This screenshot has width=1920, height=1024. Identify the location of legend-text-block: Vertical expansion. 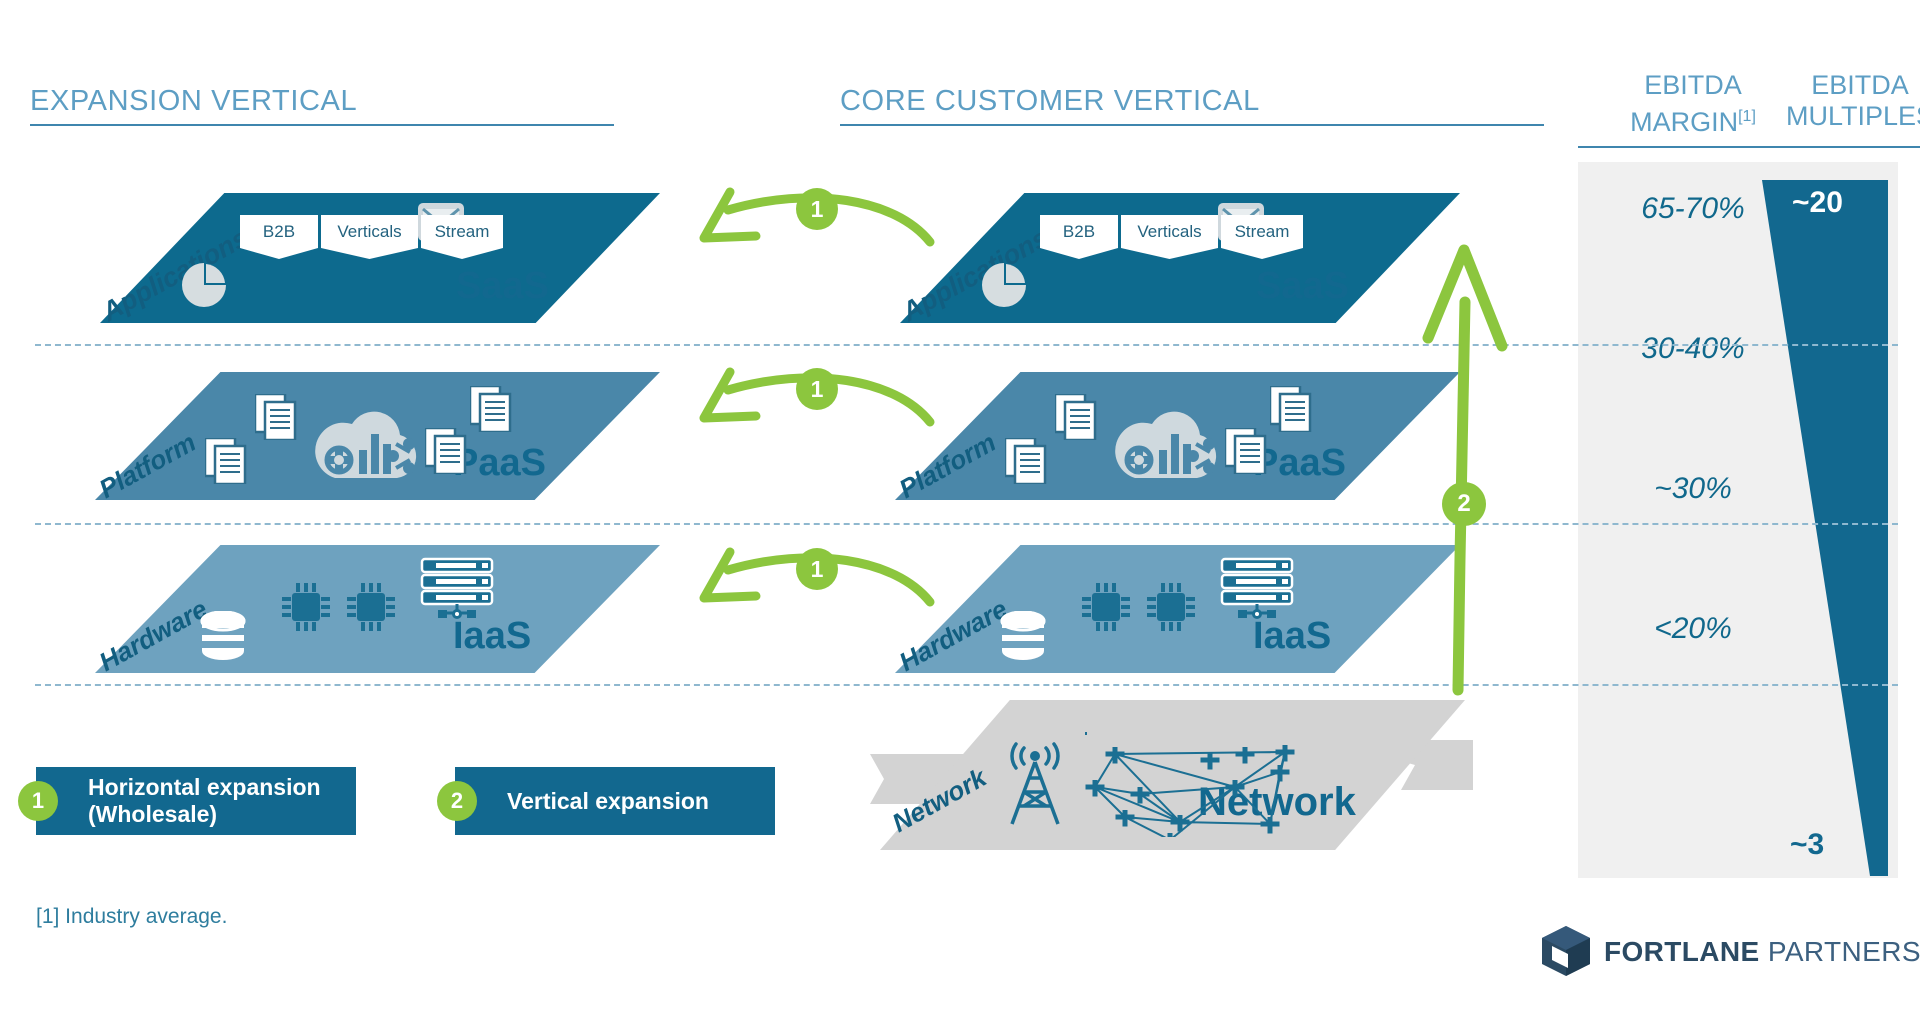
(608, 801).